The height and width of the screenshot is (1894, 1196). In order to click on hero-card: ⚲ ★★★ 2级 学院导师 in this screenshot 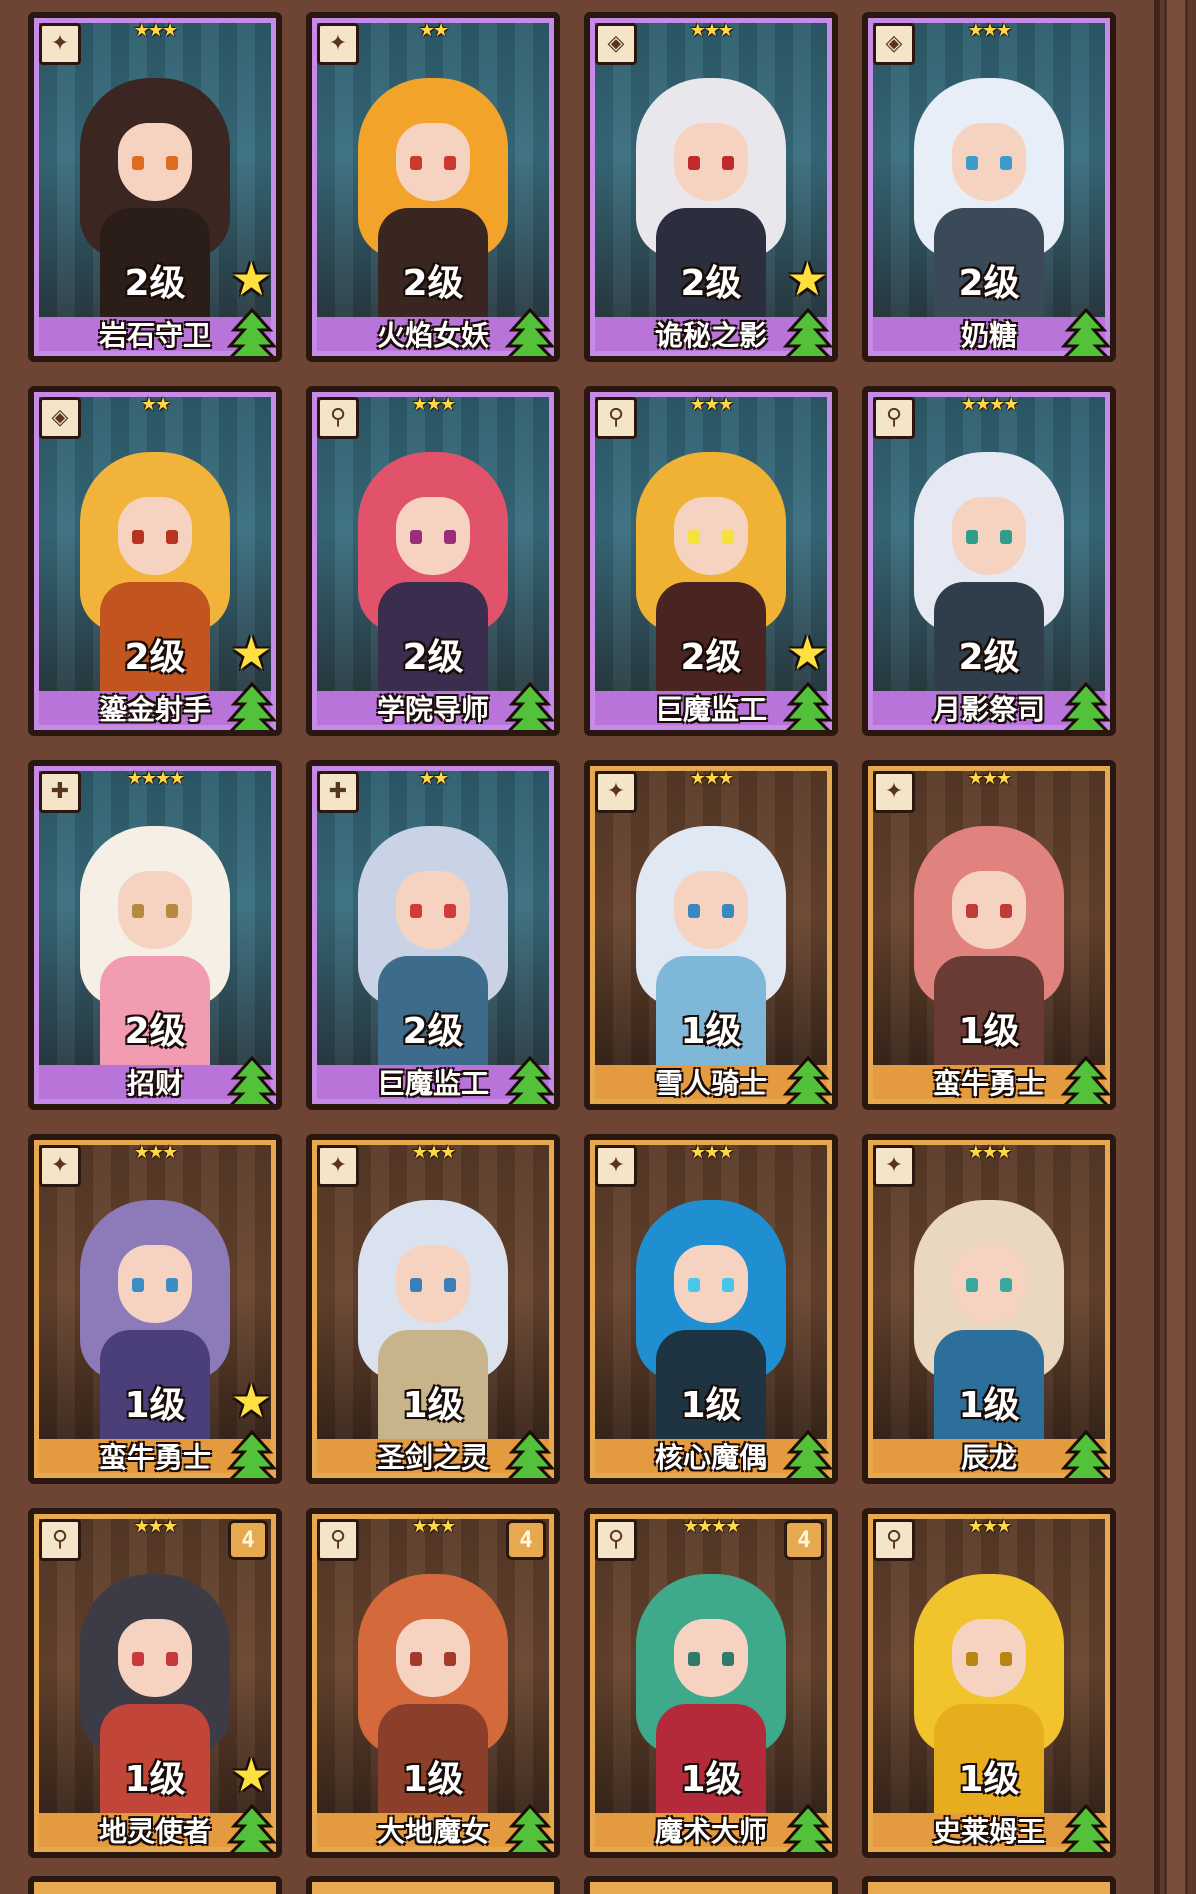, I will do `click(433, 561)`.